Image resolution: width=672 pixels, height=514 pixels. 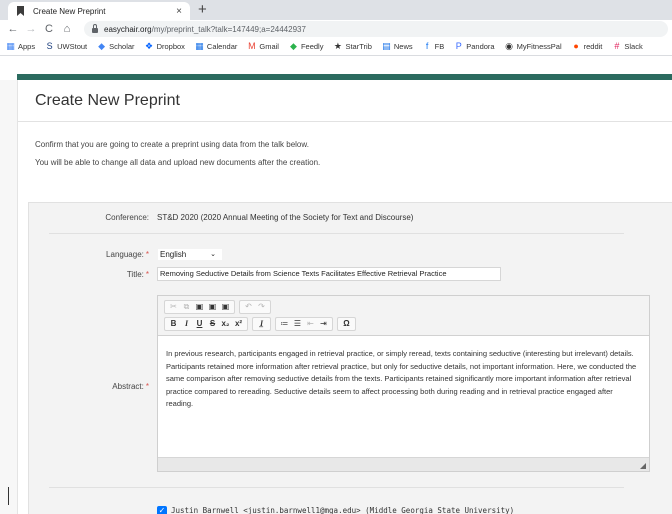 I want to click on bookmark-label: UWStout, so click(x=72, y=46).